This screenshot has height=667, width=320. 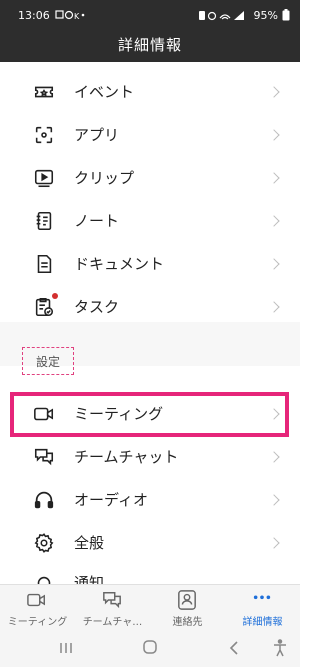 I want to click on highlight-frame, so click(x=149, y=414).